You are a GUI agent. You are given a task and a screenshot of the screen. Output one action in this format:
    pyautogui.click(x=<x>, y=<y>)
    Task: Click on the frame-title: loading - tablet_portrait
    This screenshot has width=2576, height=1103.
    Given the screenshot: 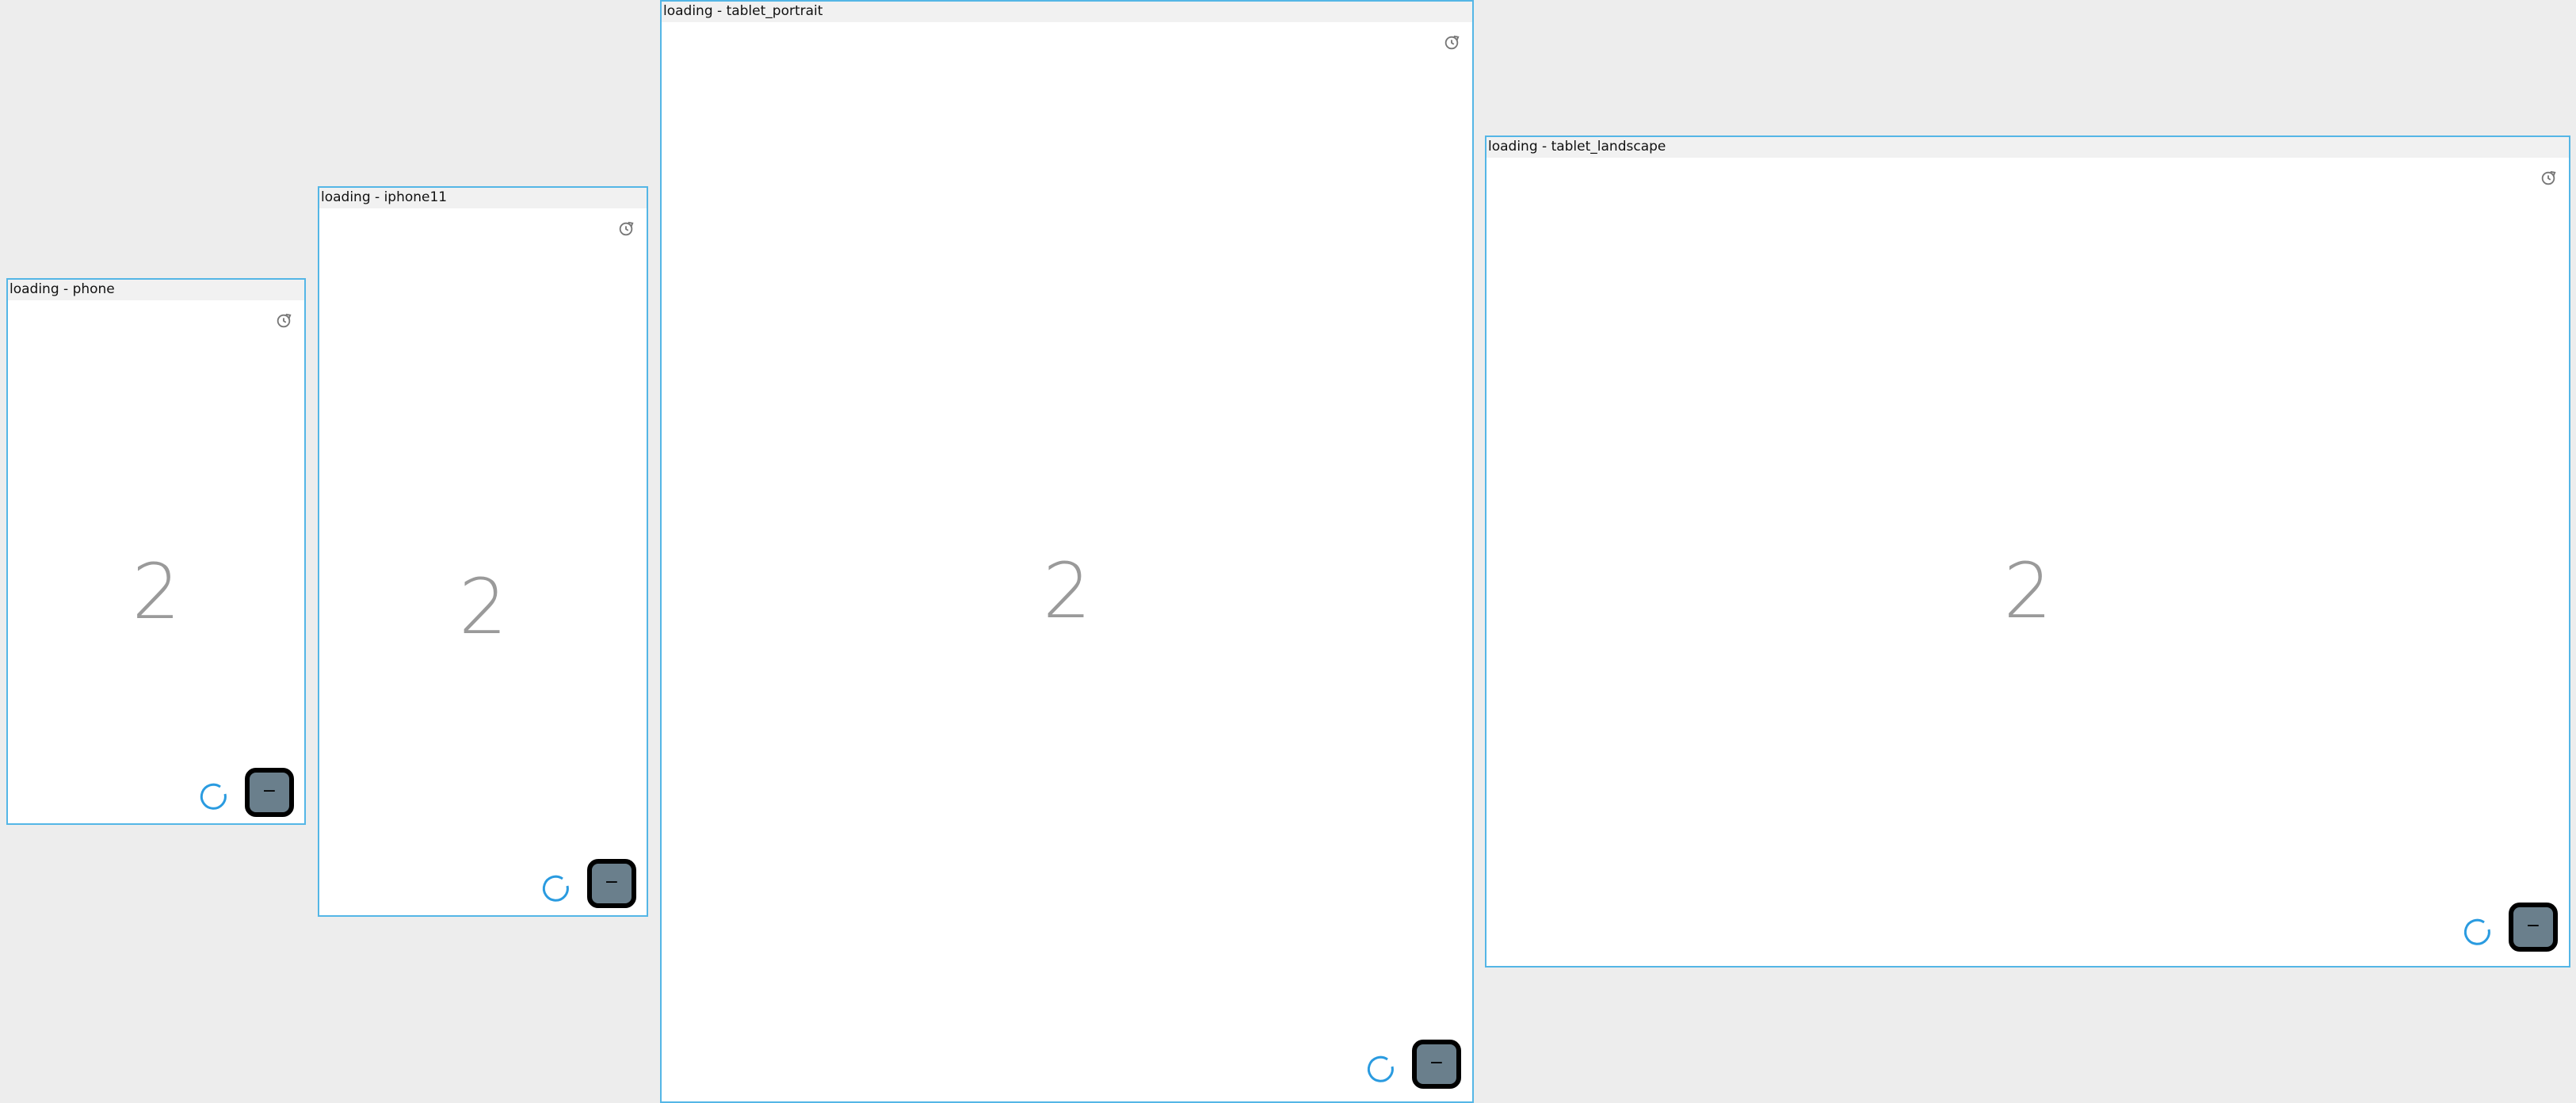 What is the action you would take?
    pyautogui.click(x=1067, y=12)
    